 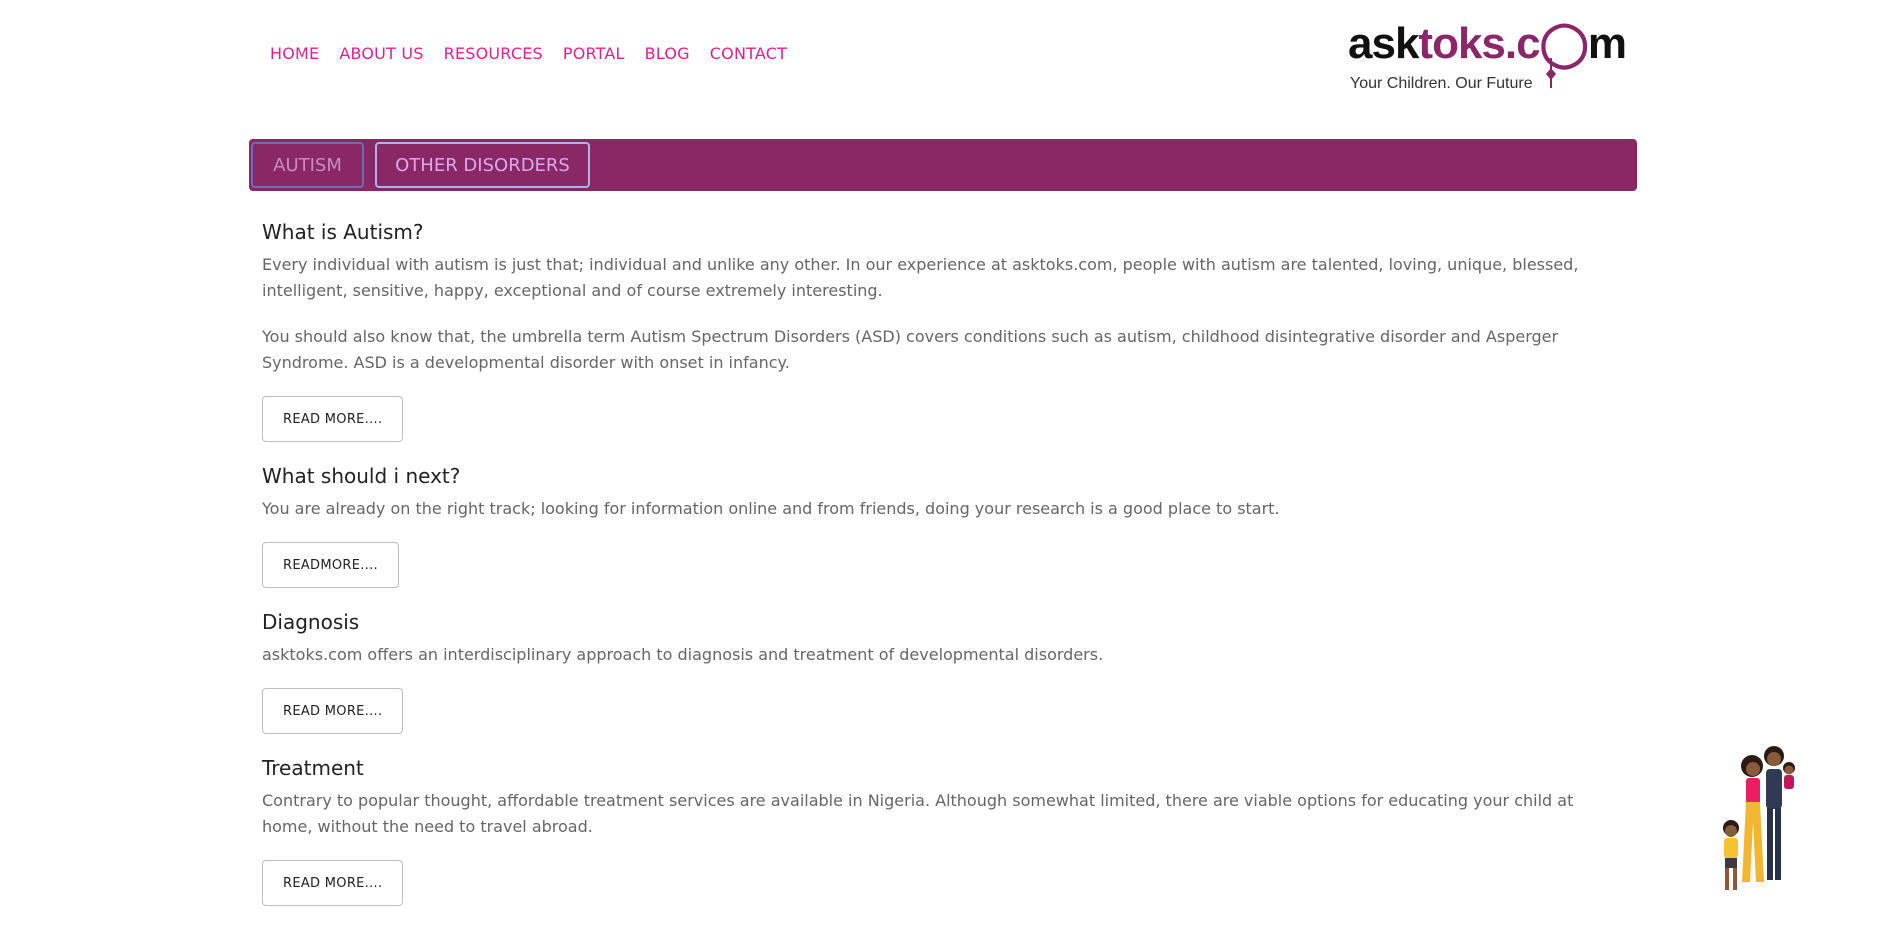 What do you see at coordinates (1607, 43) in the screenshot?
I see `logo-word-m: m` at bounding box center [1607, 43].